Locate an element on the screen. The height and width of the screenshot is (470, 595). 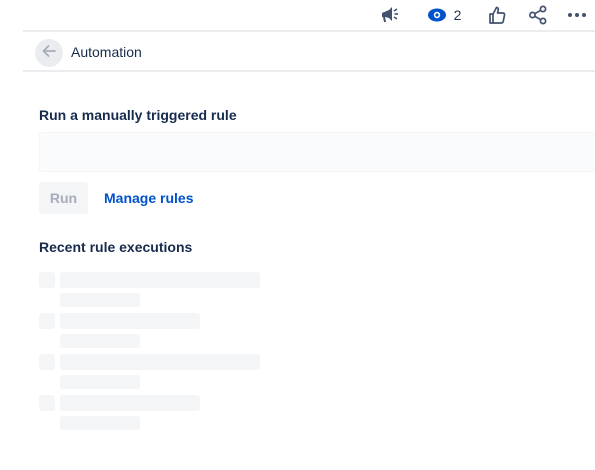
manual-rule-heading: Run a manually triggered rule is located at coordinates (138, 115).